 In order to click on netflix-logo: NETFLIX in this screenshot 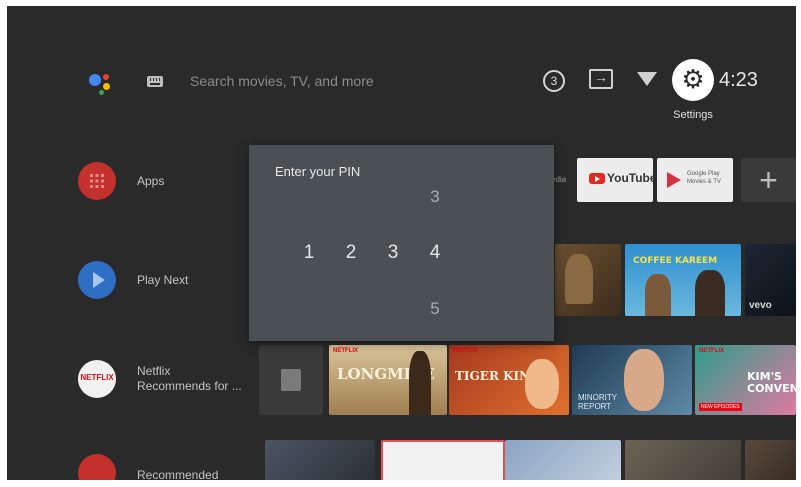, I will do `click(97, 379)`.